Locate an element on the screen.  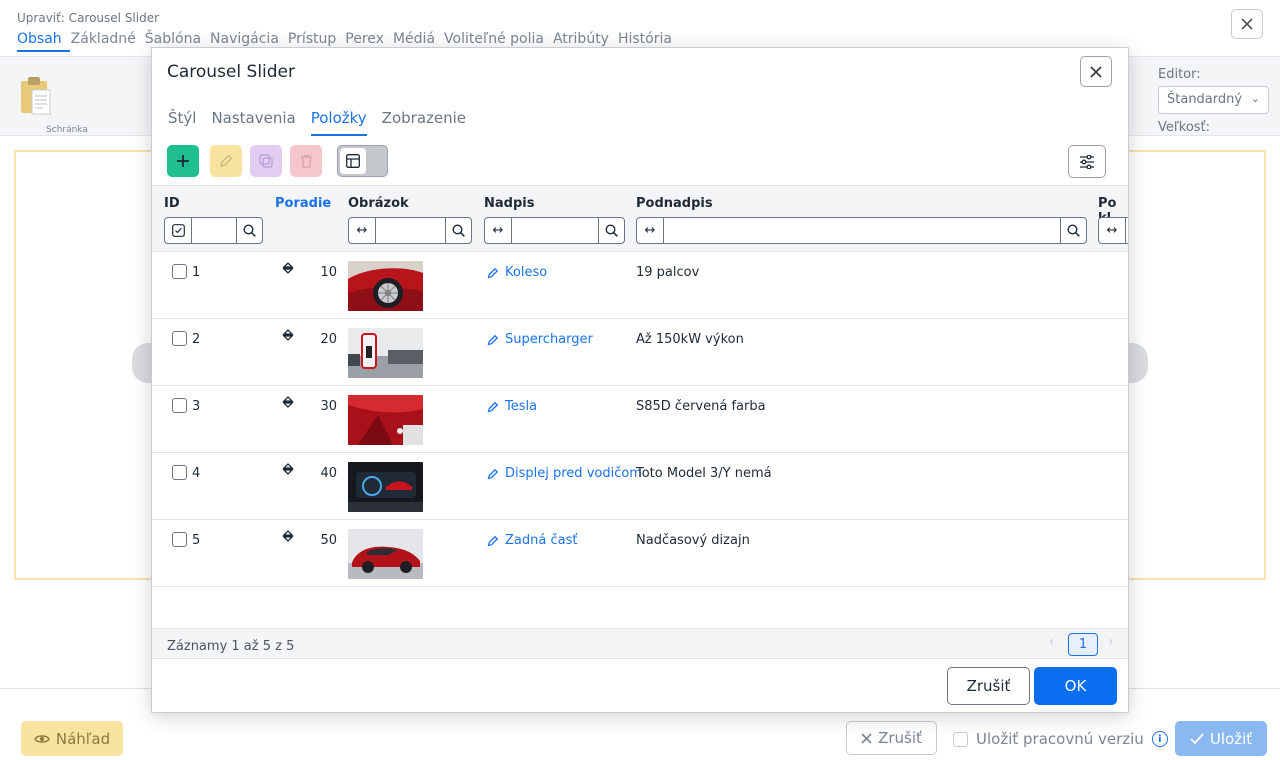
id-filter-input is located at coordinates (214, 230).